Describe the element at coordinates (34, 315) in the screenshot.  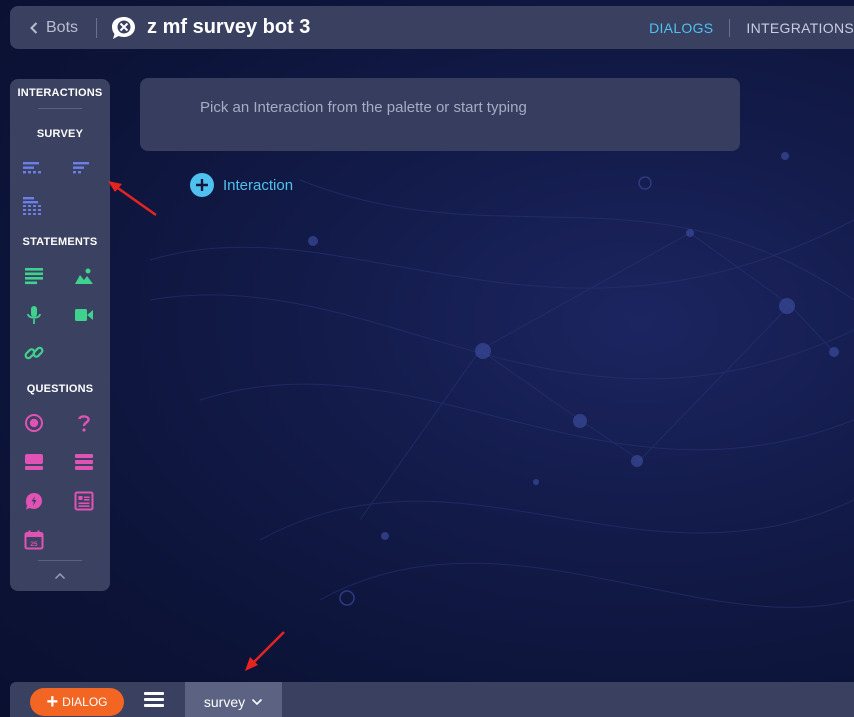
I see `microphone-icon` at that location.